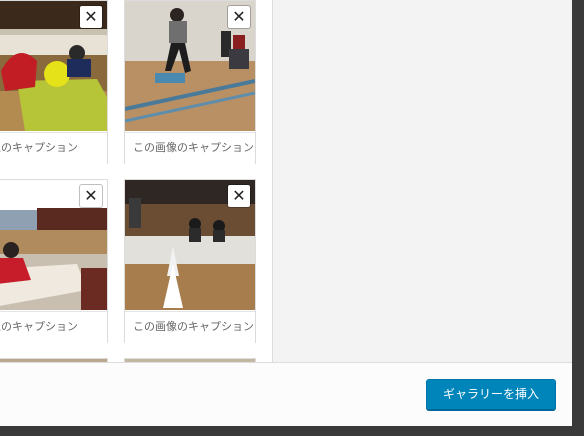 The width and height of the screenshot is (584, 436). Describe the element at coordinates (491, 394) in the screenshot. I see `insert-gallery-button: ギャラリーを挿入` at that location.